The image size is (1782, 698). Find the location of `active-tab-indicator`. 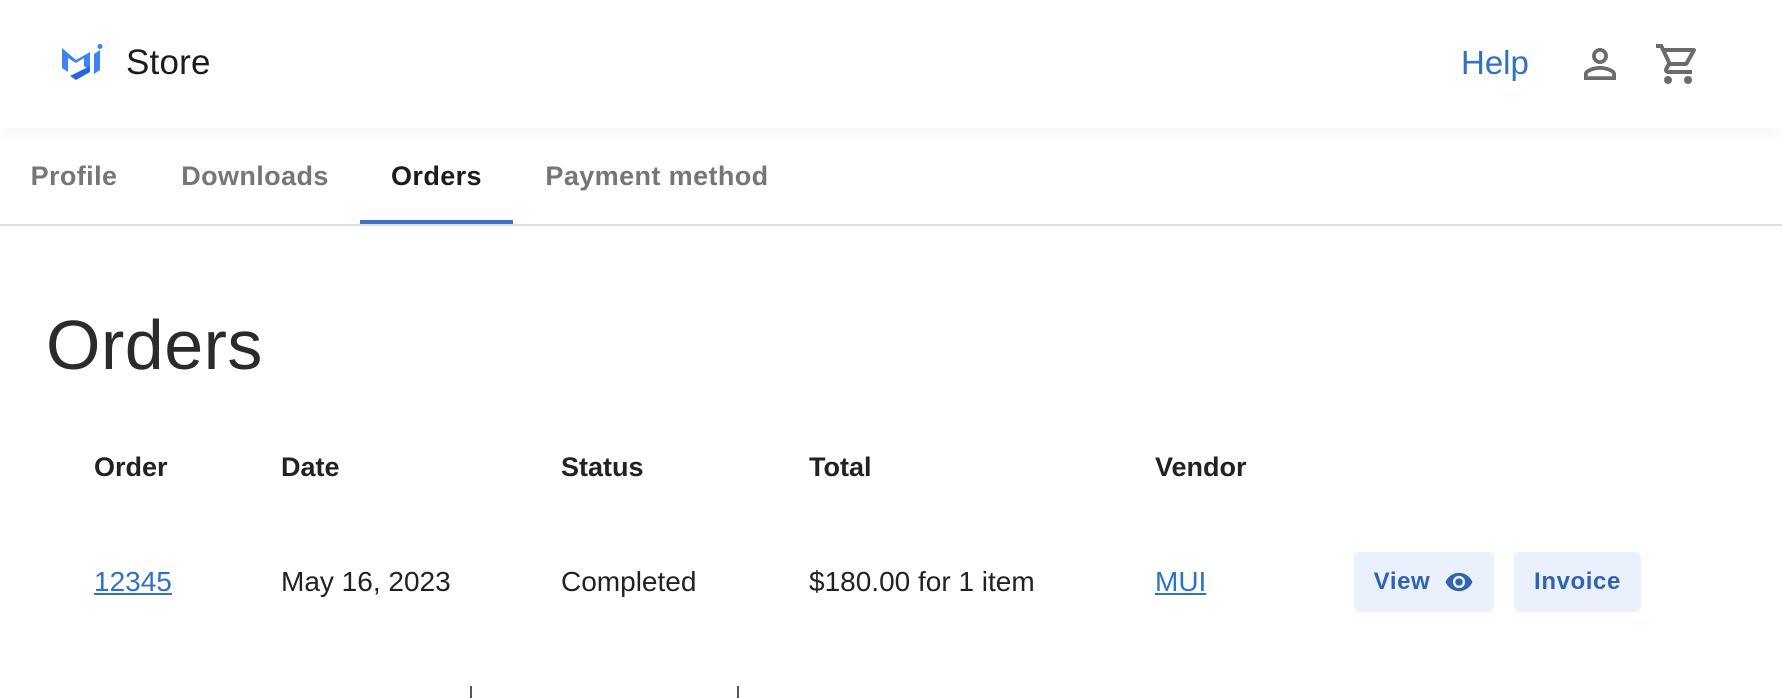

active-tab-indicator is located at coordinates (436, 222).